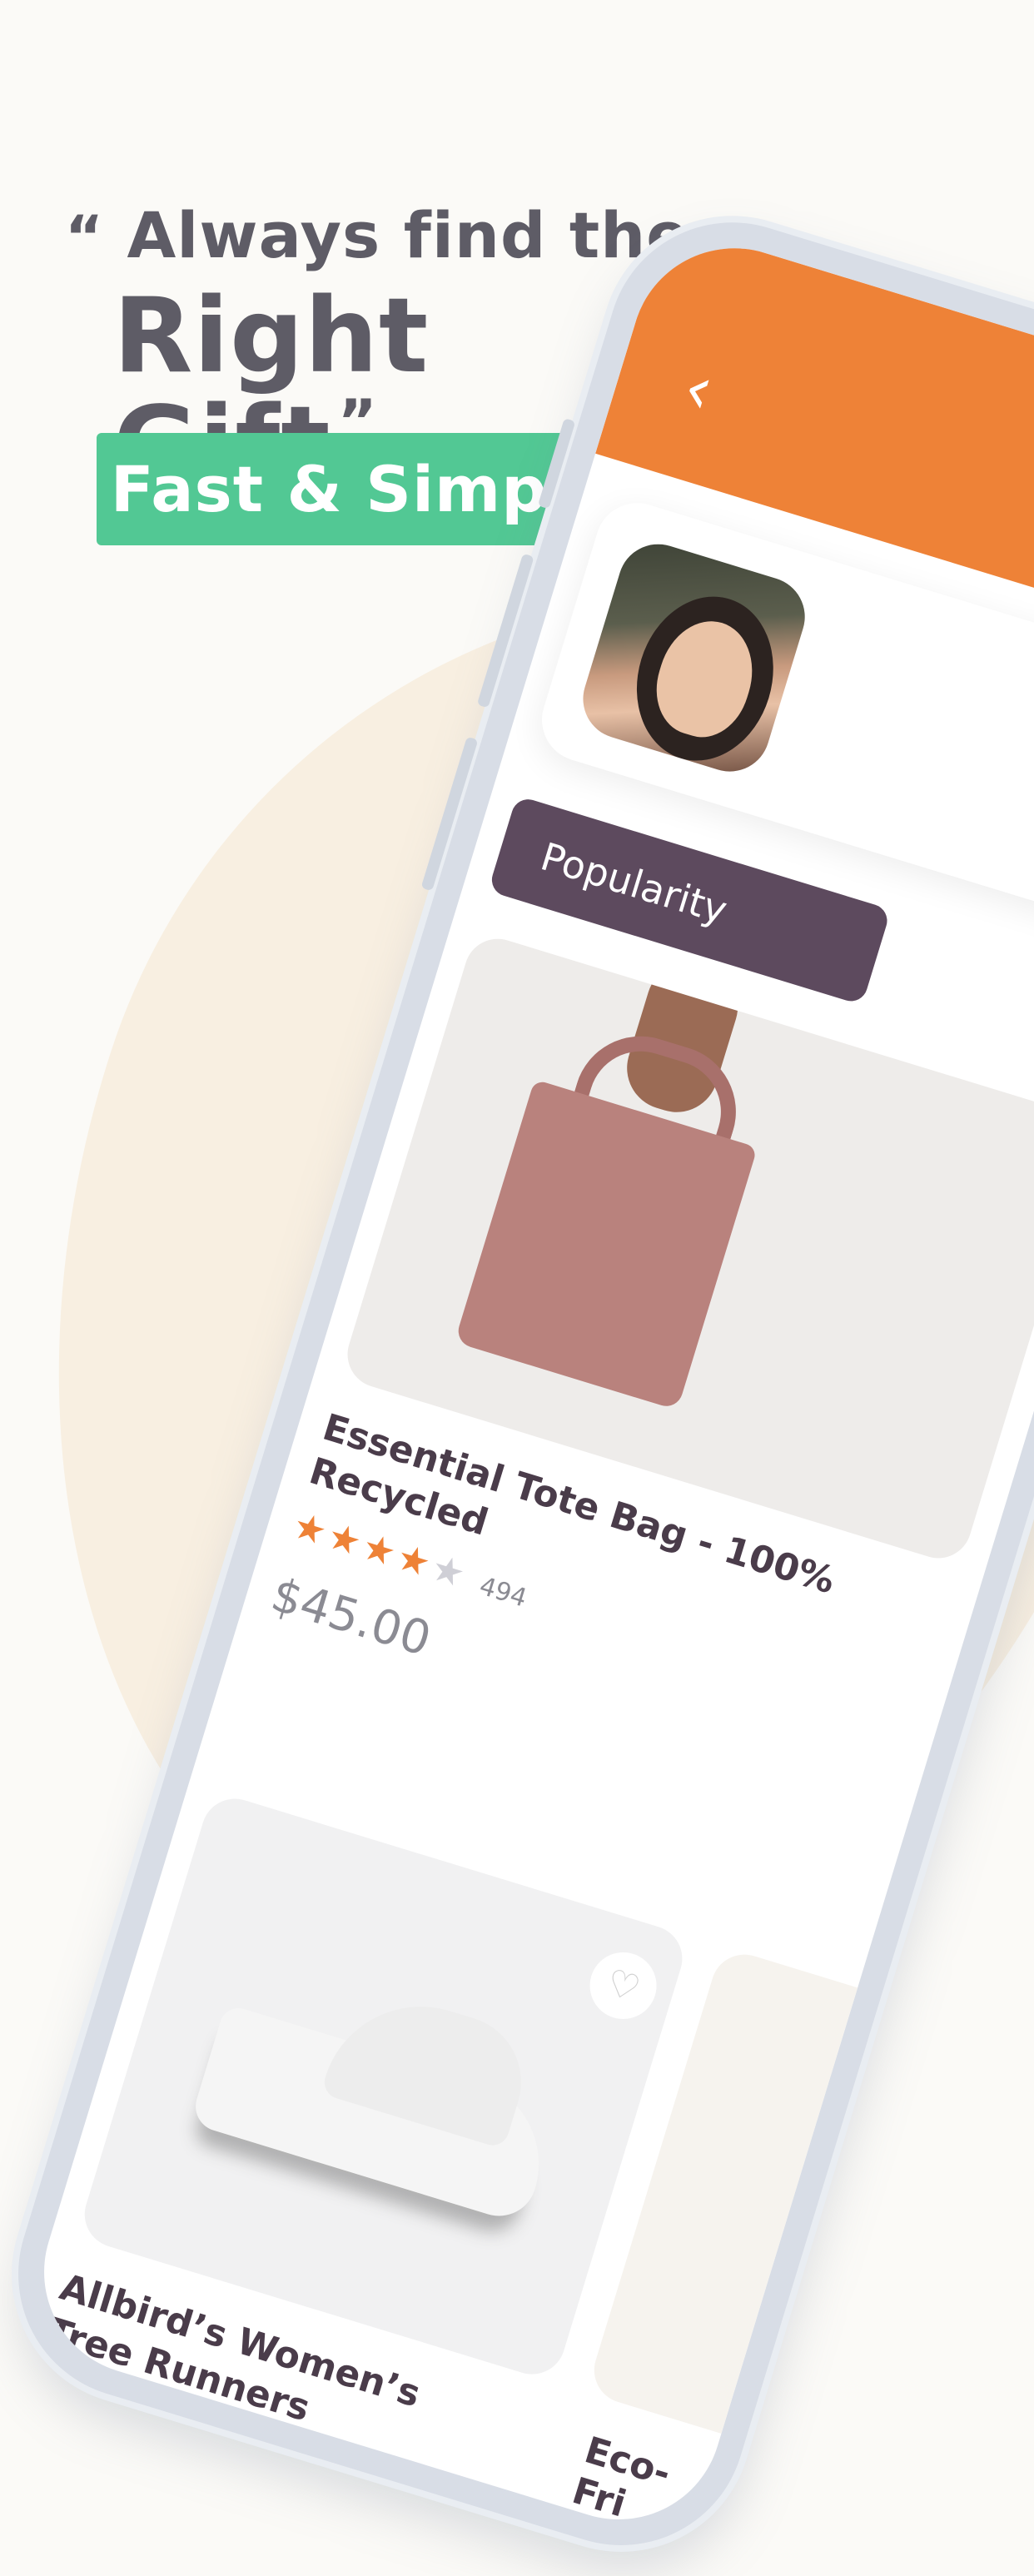  Describe the element at coordinates (383, 2086) in the screenshot. I see `product-image-sneaker: ♡` at that location.